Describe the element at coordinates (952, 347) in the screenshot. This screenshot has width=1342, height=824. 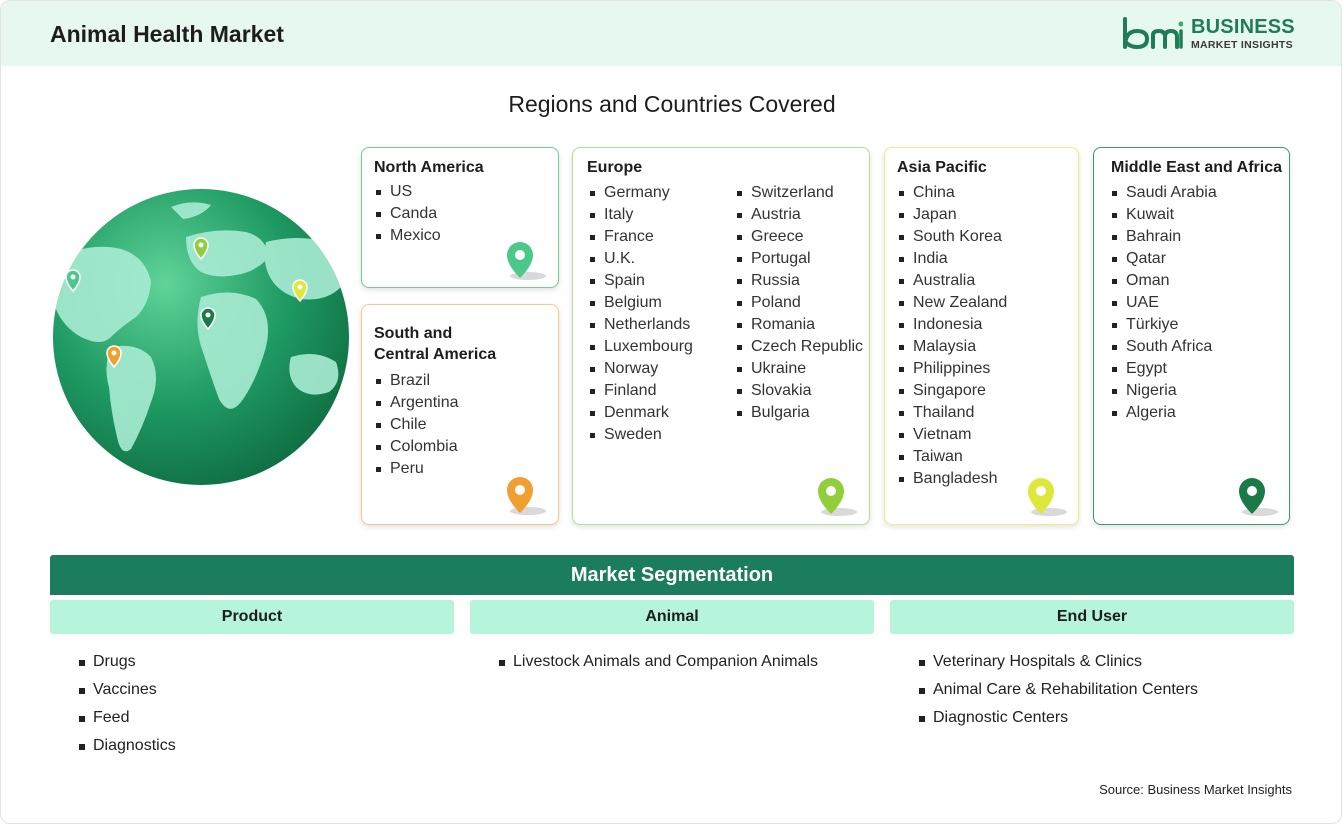
I see `list-item: Malaysia` at that location.